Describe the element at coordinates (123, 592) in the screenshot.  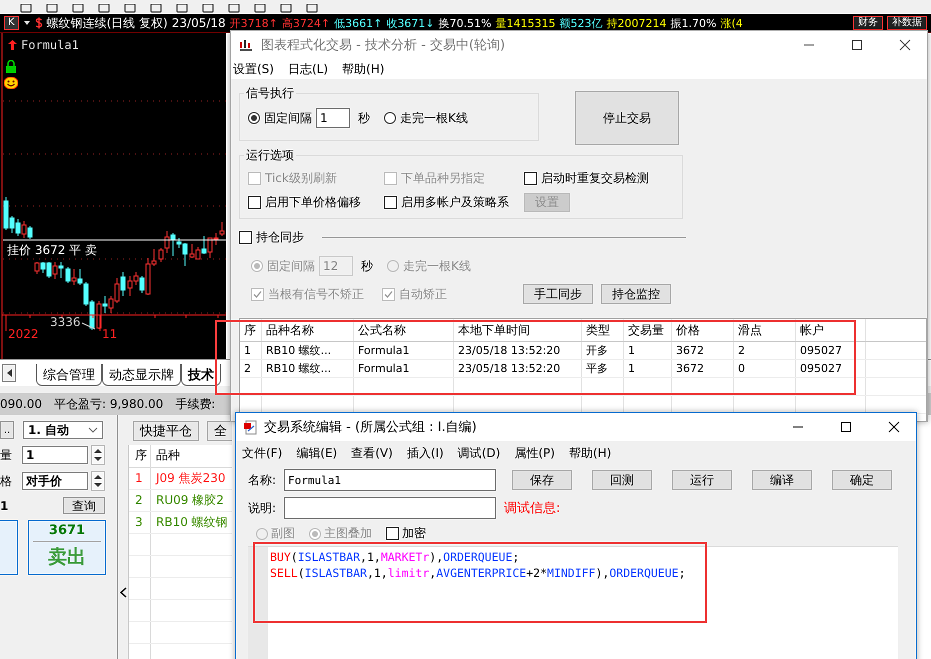
I see `collapse-icon` at that location.